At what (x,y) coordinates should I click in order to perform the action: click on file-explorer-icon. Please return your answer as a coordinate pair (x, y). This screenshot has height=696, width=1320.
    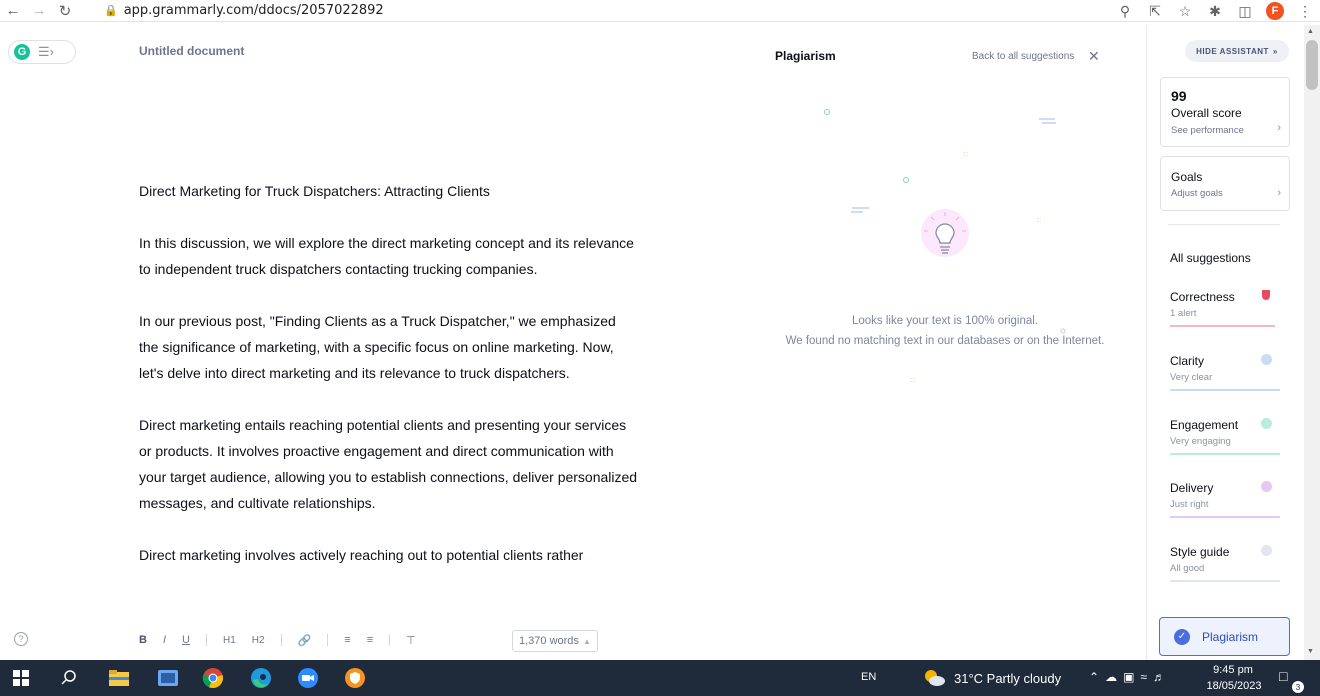
    Looking at the image, I should click on (119, 678).